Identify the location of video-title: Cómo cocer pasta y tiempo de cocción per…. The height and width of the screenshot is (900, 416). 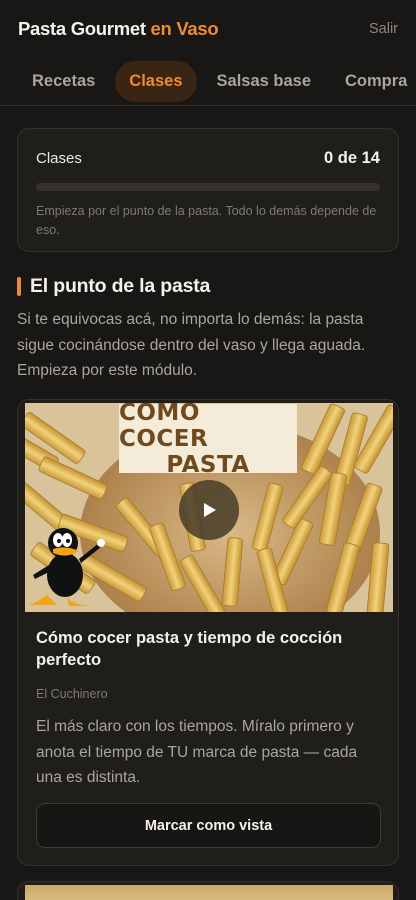
(189, 649).